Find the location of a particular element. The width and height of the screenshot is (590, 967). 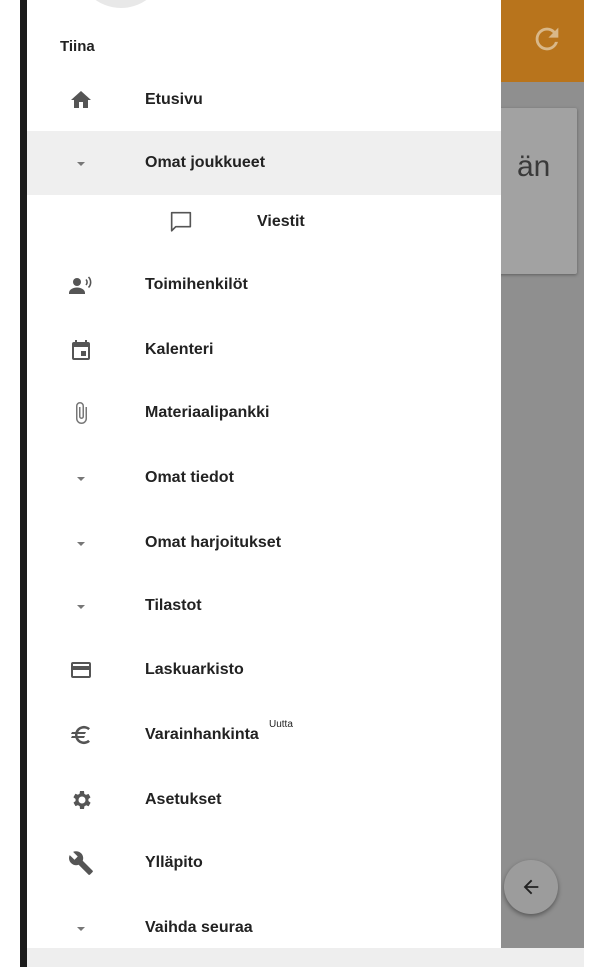

menu-item-label: Omat joukkueet is located at coordinates (205, 162).